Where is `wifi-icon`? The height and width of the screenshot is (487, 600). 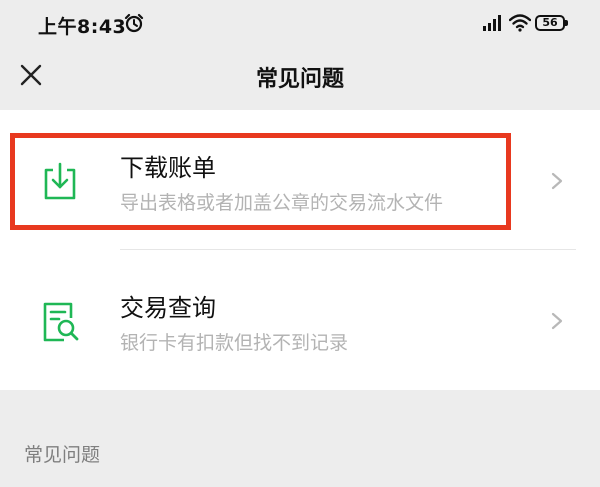
wifi-icon is located at coordinates (520, 23).